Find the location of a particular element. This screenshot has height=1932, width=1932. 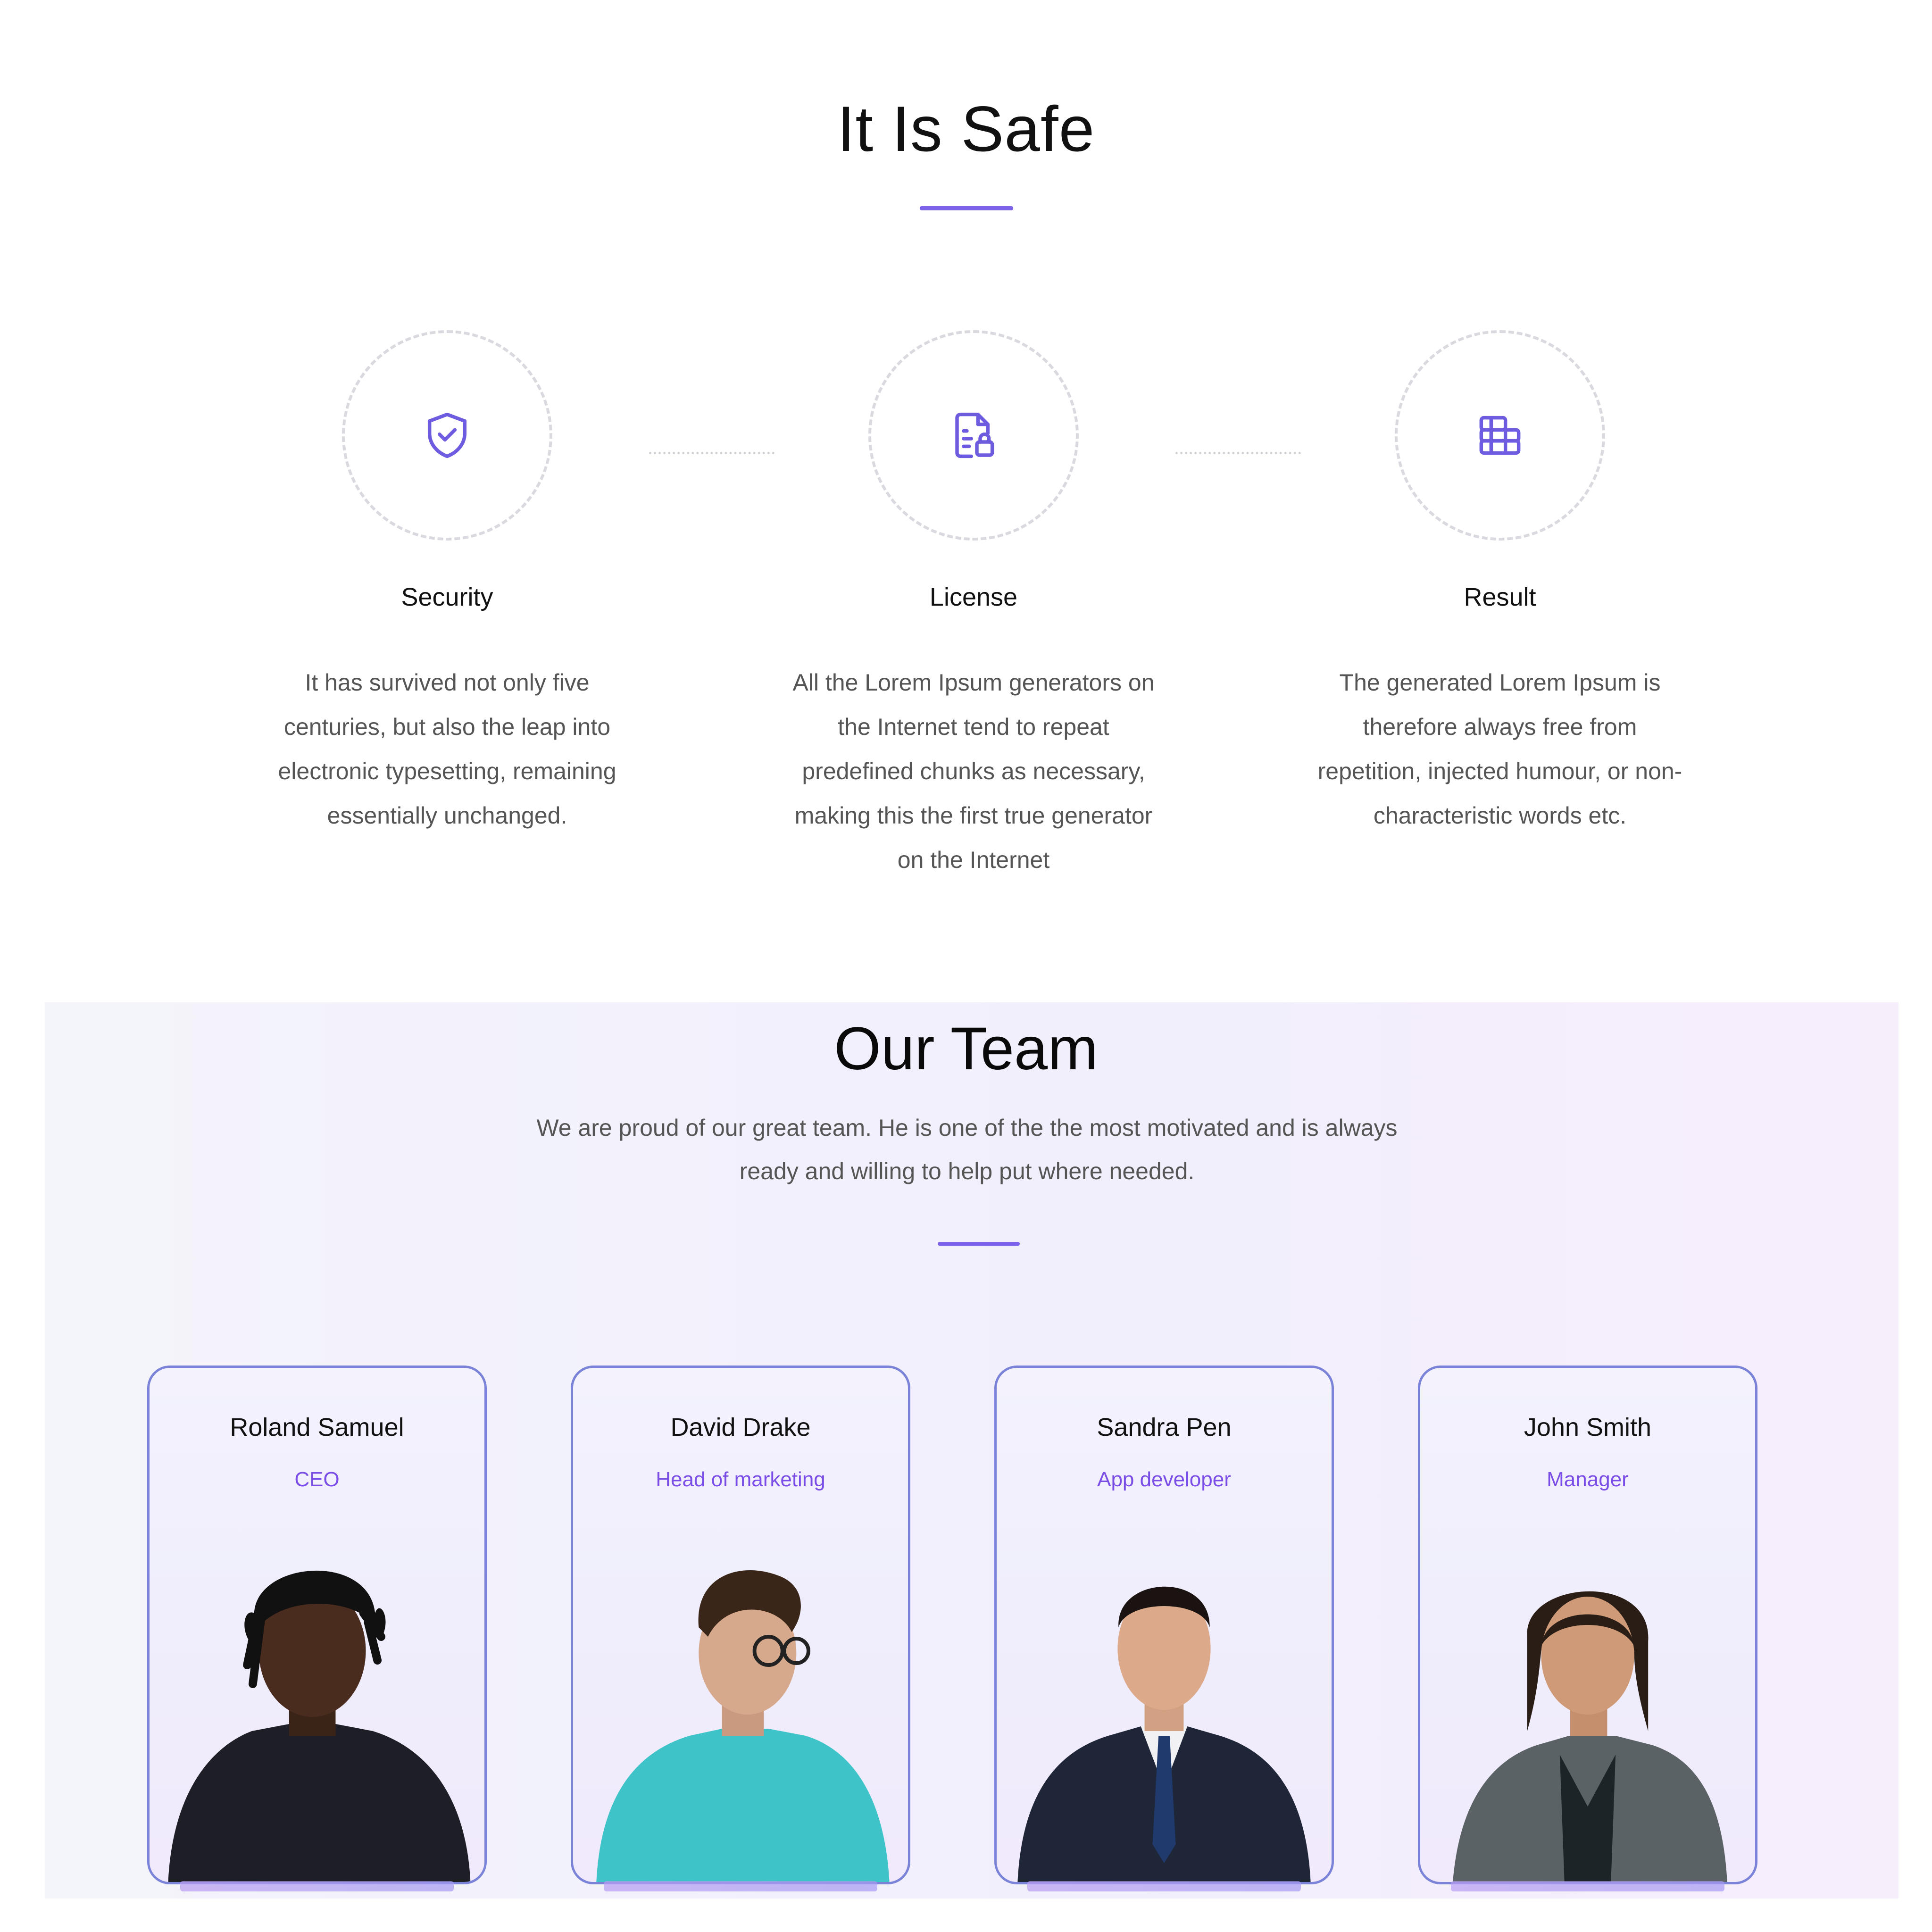

team-card: Sandra Pen App developer is located at coordinates (1164, 1625).